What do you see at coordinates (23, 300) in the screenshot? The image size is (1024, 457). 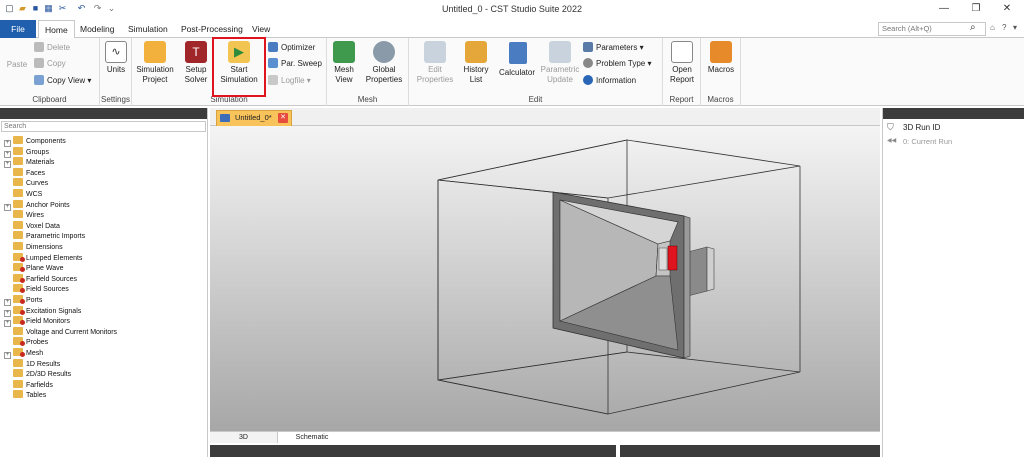 I see `tree-item: + Ports` at bounding box center [23, 300].